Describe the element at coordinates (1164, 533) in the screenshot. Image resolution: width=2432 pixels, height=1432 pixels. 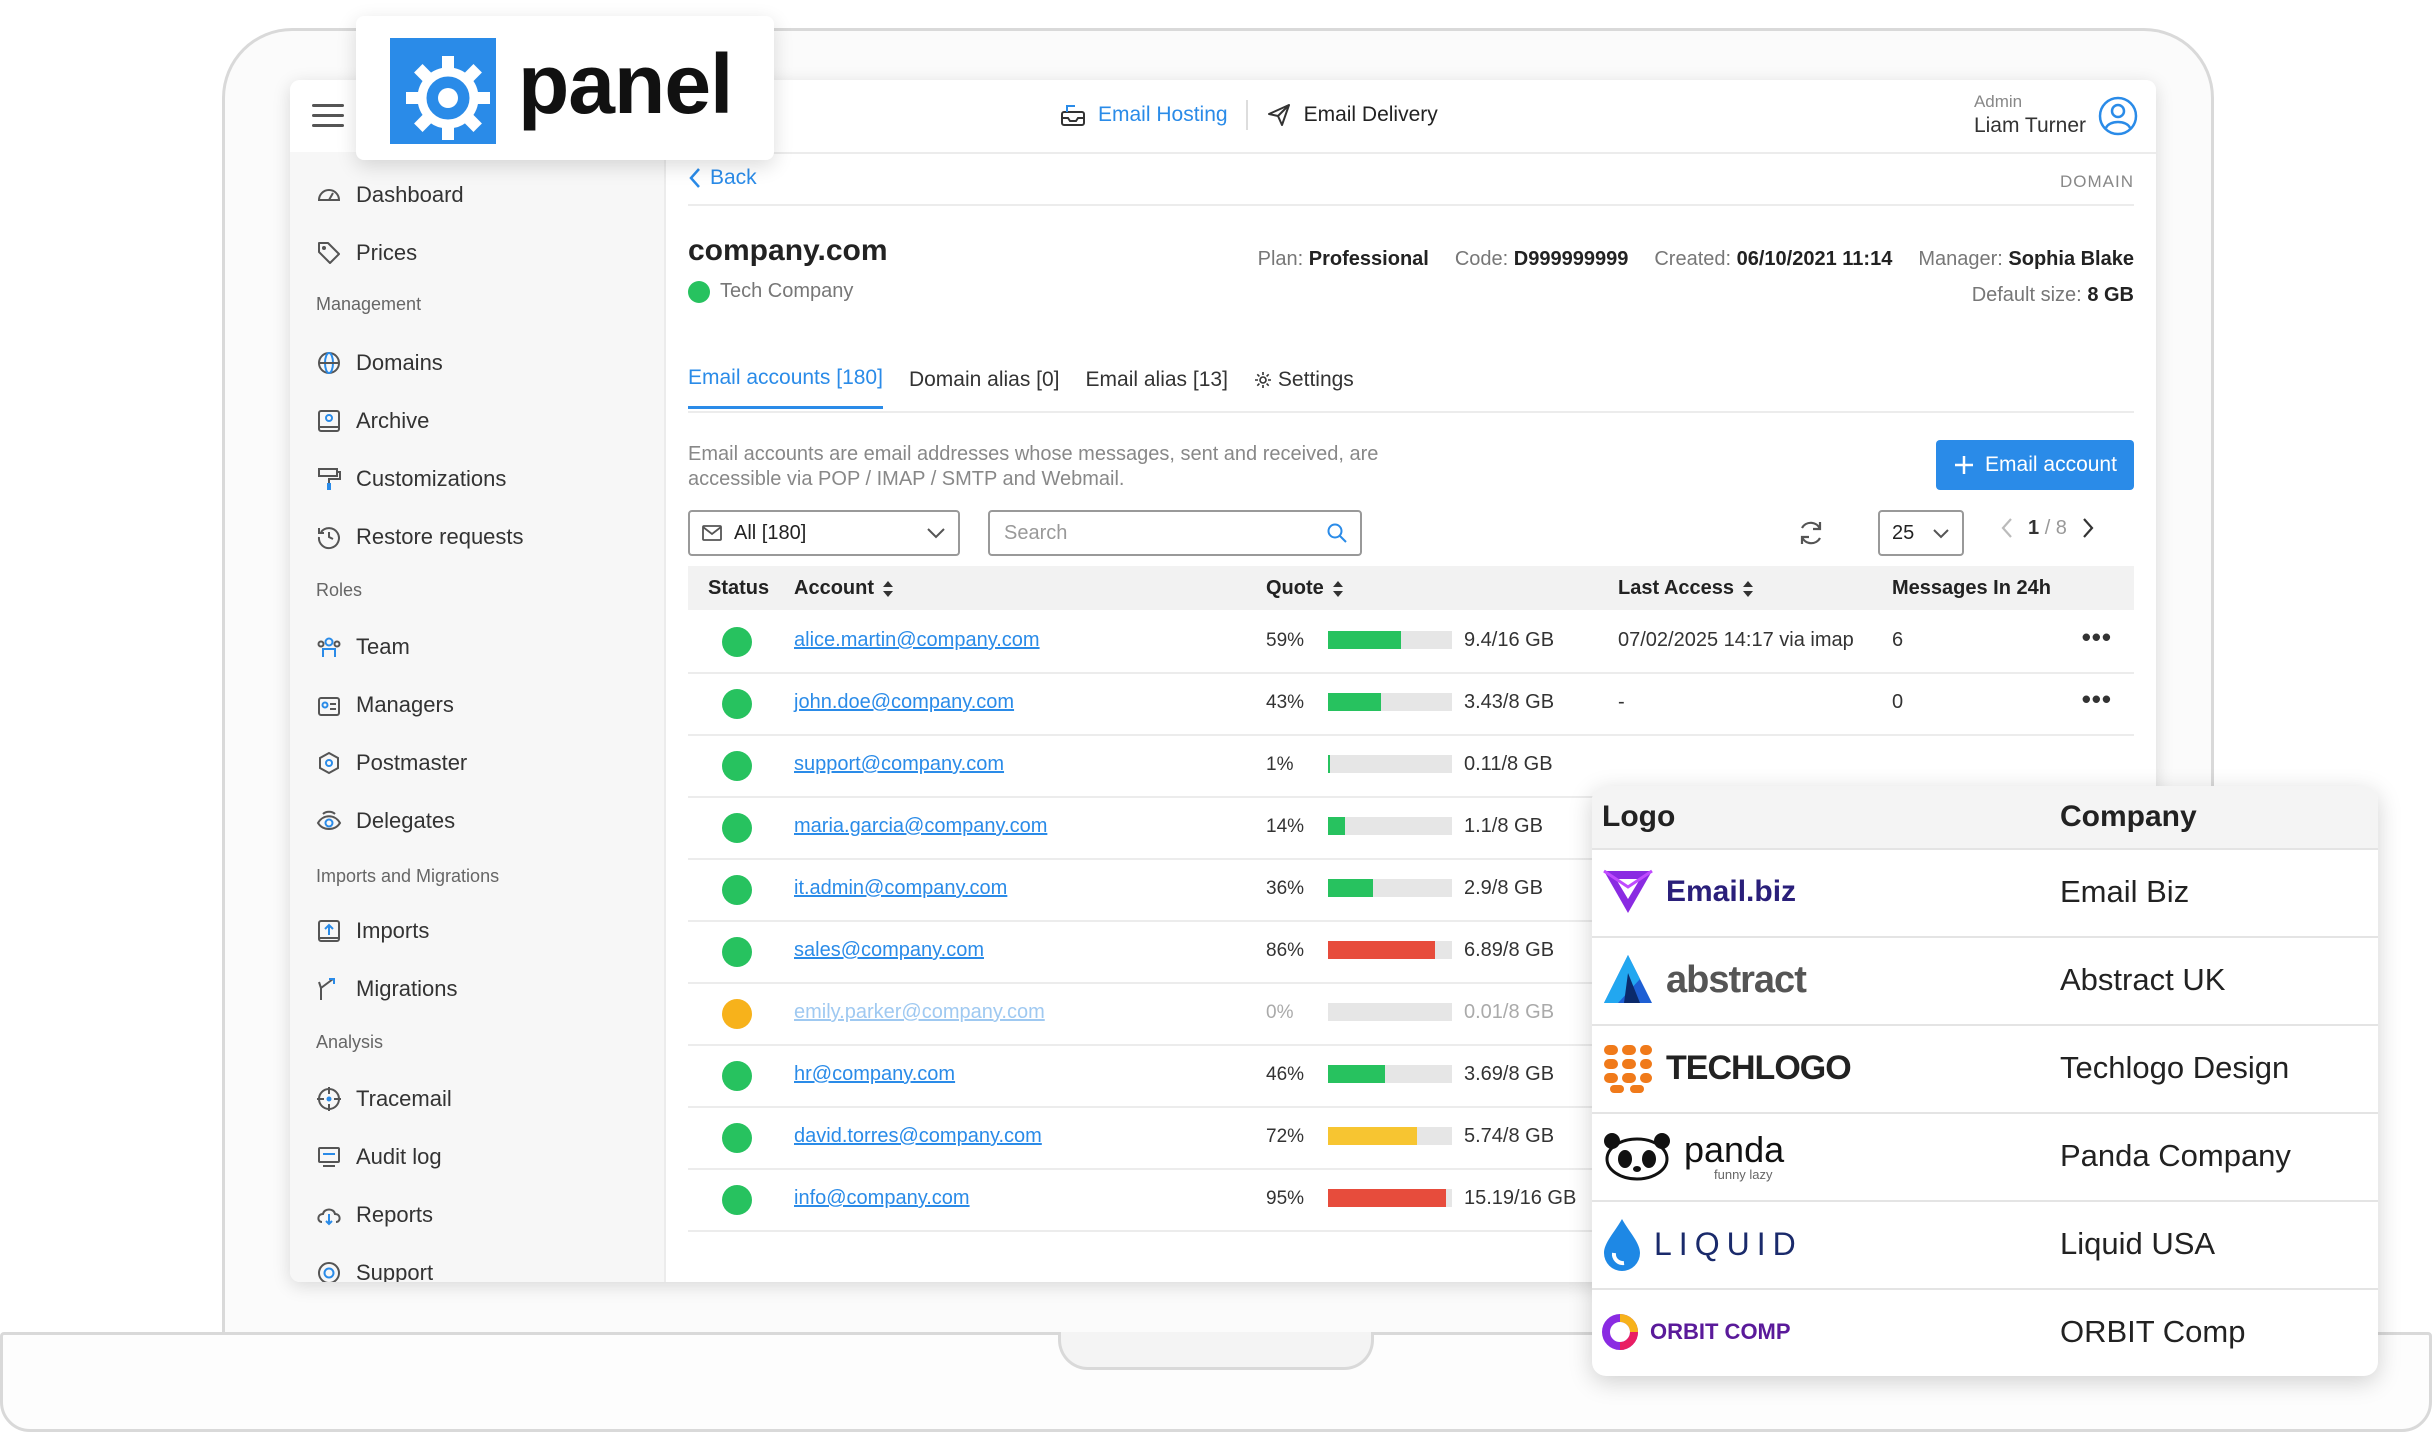
I see `search-input` at that location.